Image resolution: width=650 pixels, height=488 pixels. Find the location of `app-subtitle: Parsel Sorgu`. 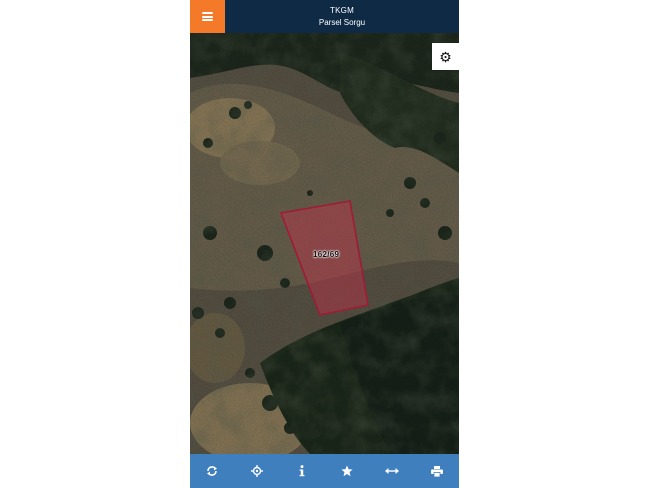

app-subtitle: Parsel Sorgu is located at coordinates (342, 22).